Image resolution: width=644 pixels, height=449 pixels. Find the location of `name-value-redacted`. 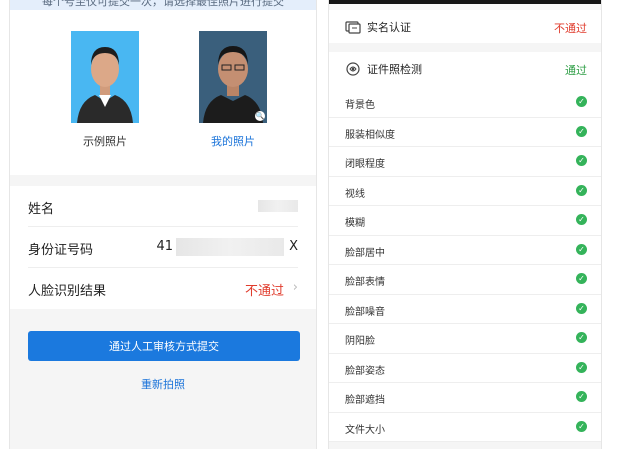

name-value-redacted is located at coordinates (278, 206).